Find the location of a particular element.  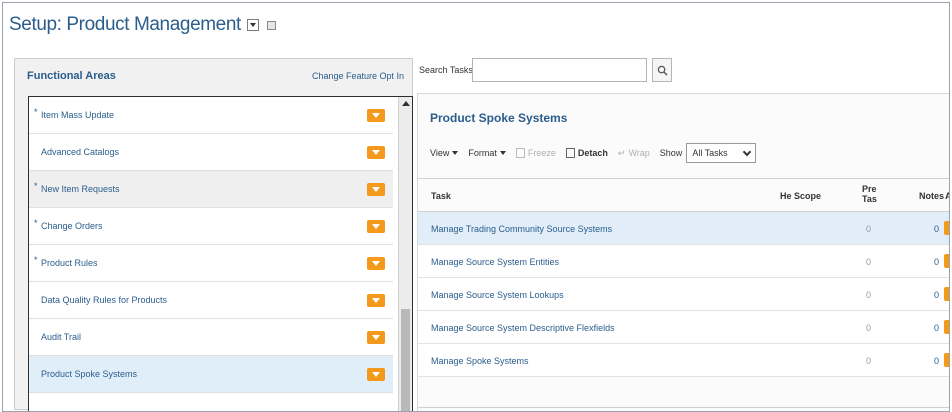

scroll-up-icon is located at coordinates (406, 103).